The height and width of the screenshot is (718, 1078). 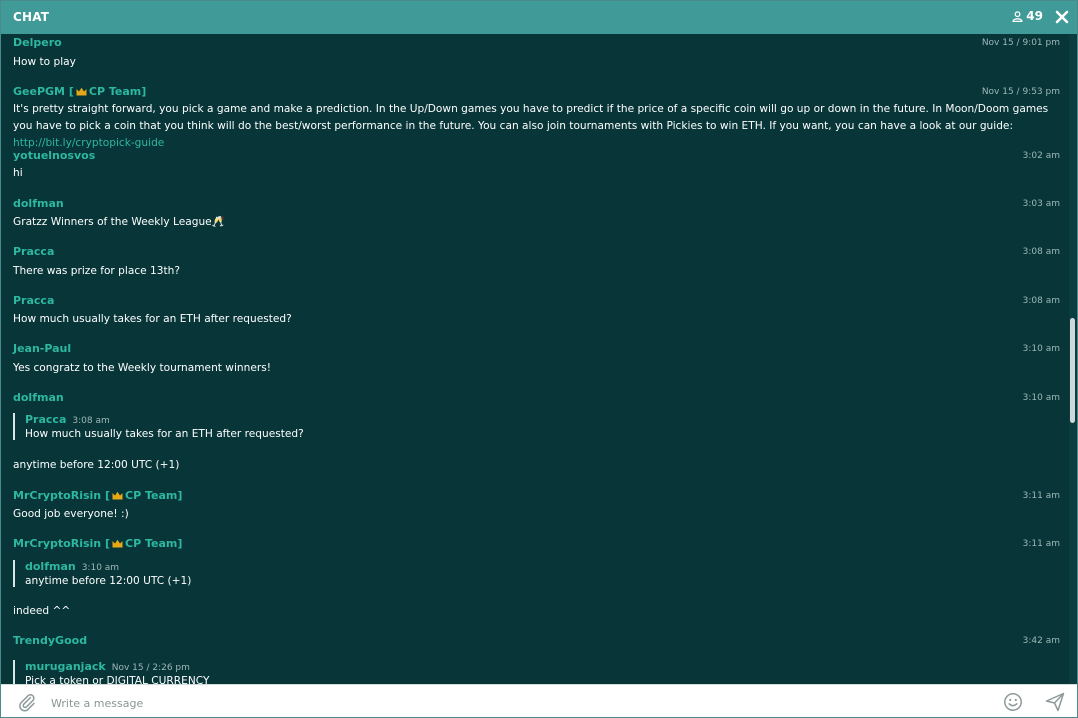 I want to click on message-time: Nov 15 / 9:01 pm, so click(x=1020, y=43).